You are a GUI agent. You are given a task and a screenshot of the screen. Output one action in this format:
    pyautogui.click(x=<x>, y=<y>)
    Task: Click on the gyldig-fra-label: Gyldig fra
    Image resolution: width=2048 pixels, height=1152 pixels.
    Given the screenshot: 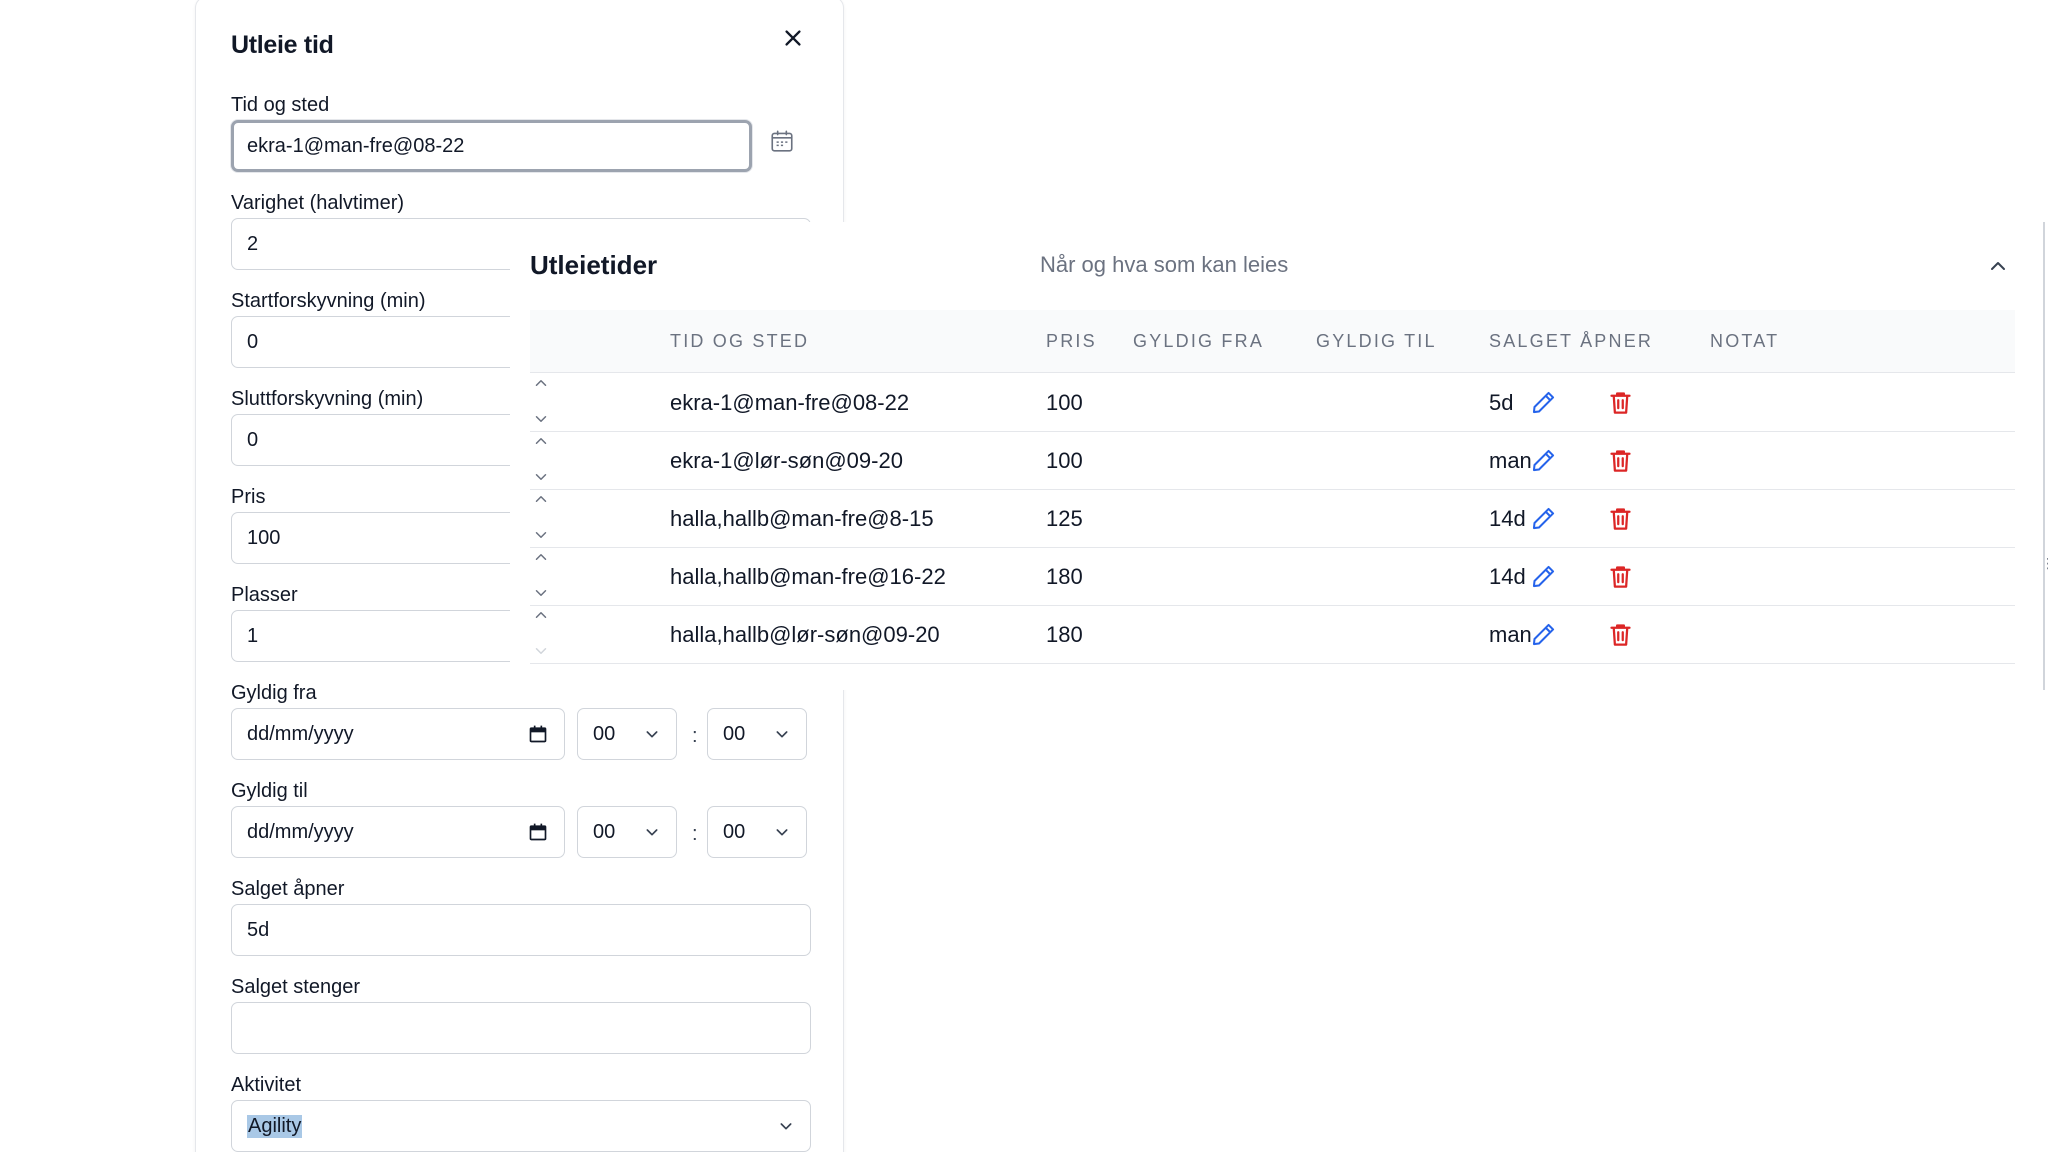 What is the action you would take?
    pyautogui.click(x=274, y=693)
    